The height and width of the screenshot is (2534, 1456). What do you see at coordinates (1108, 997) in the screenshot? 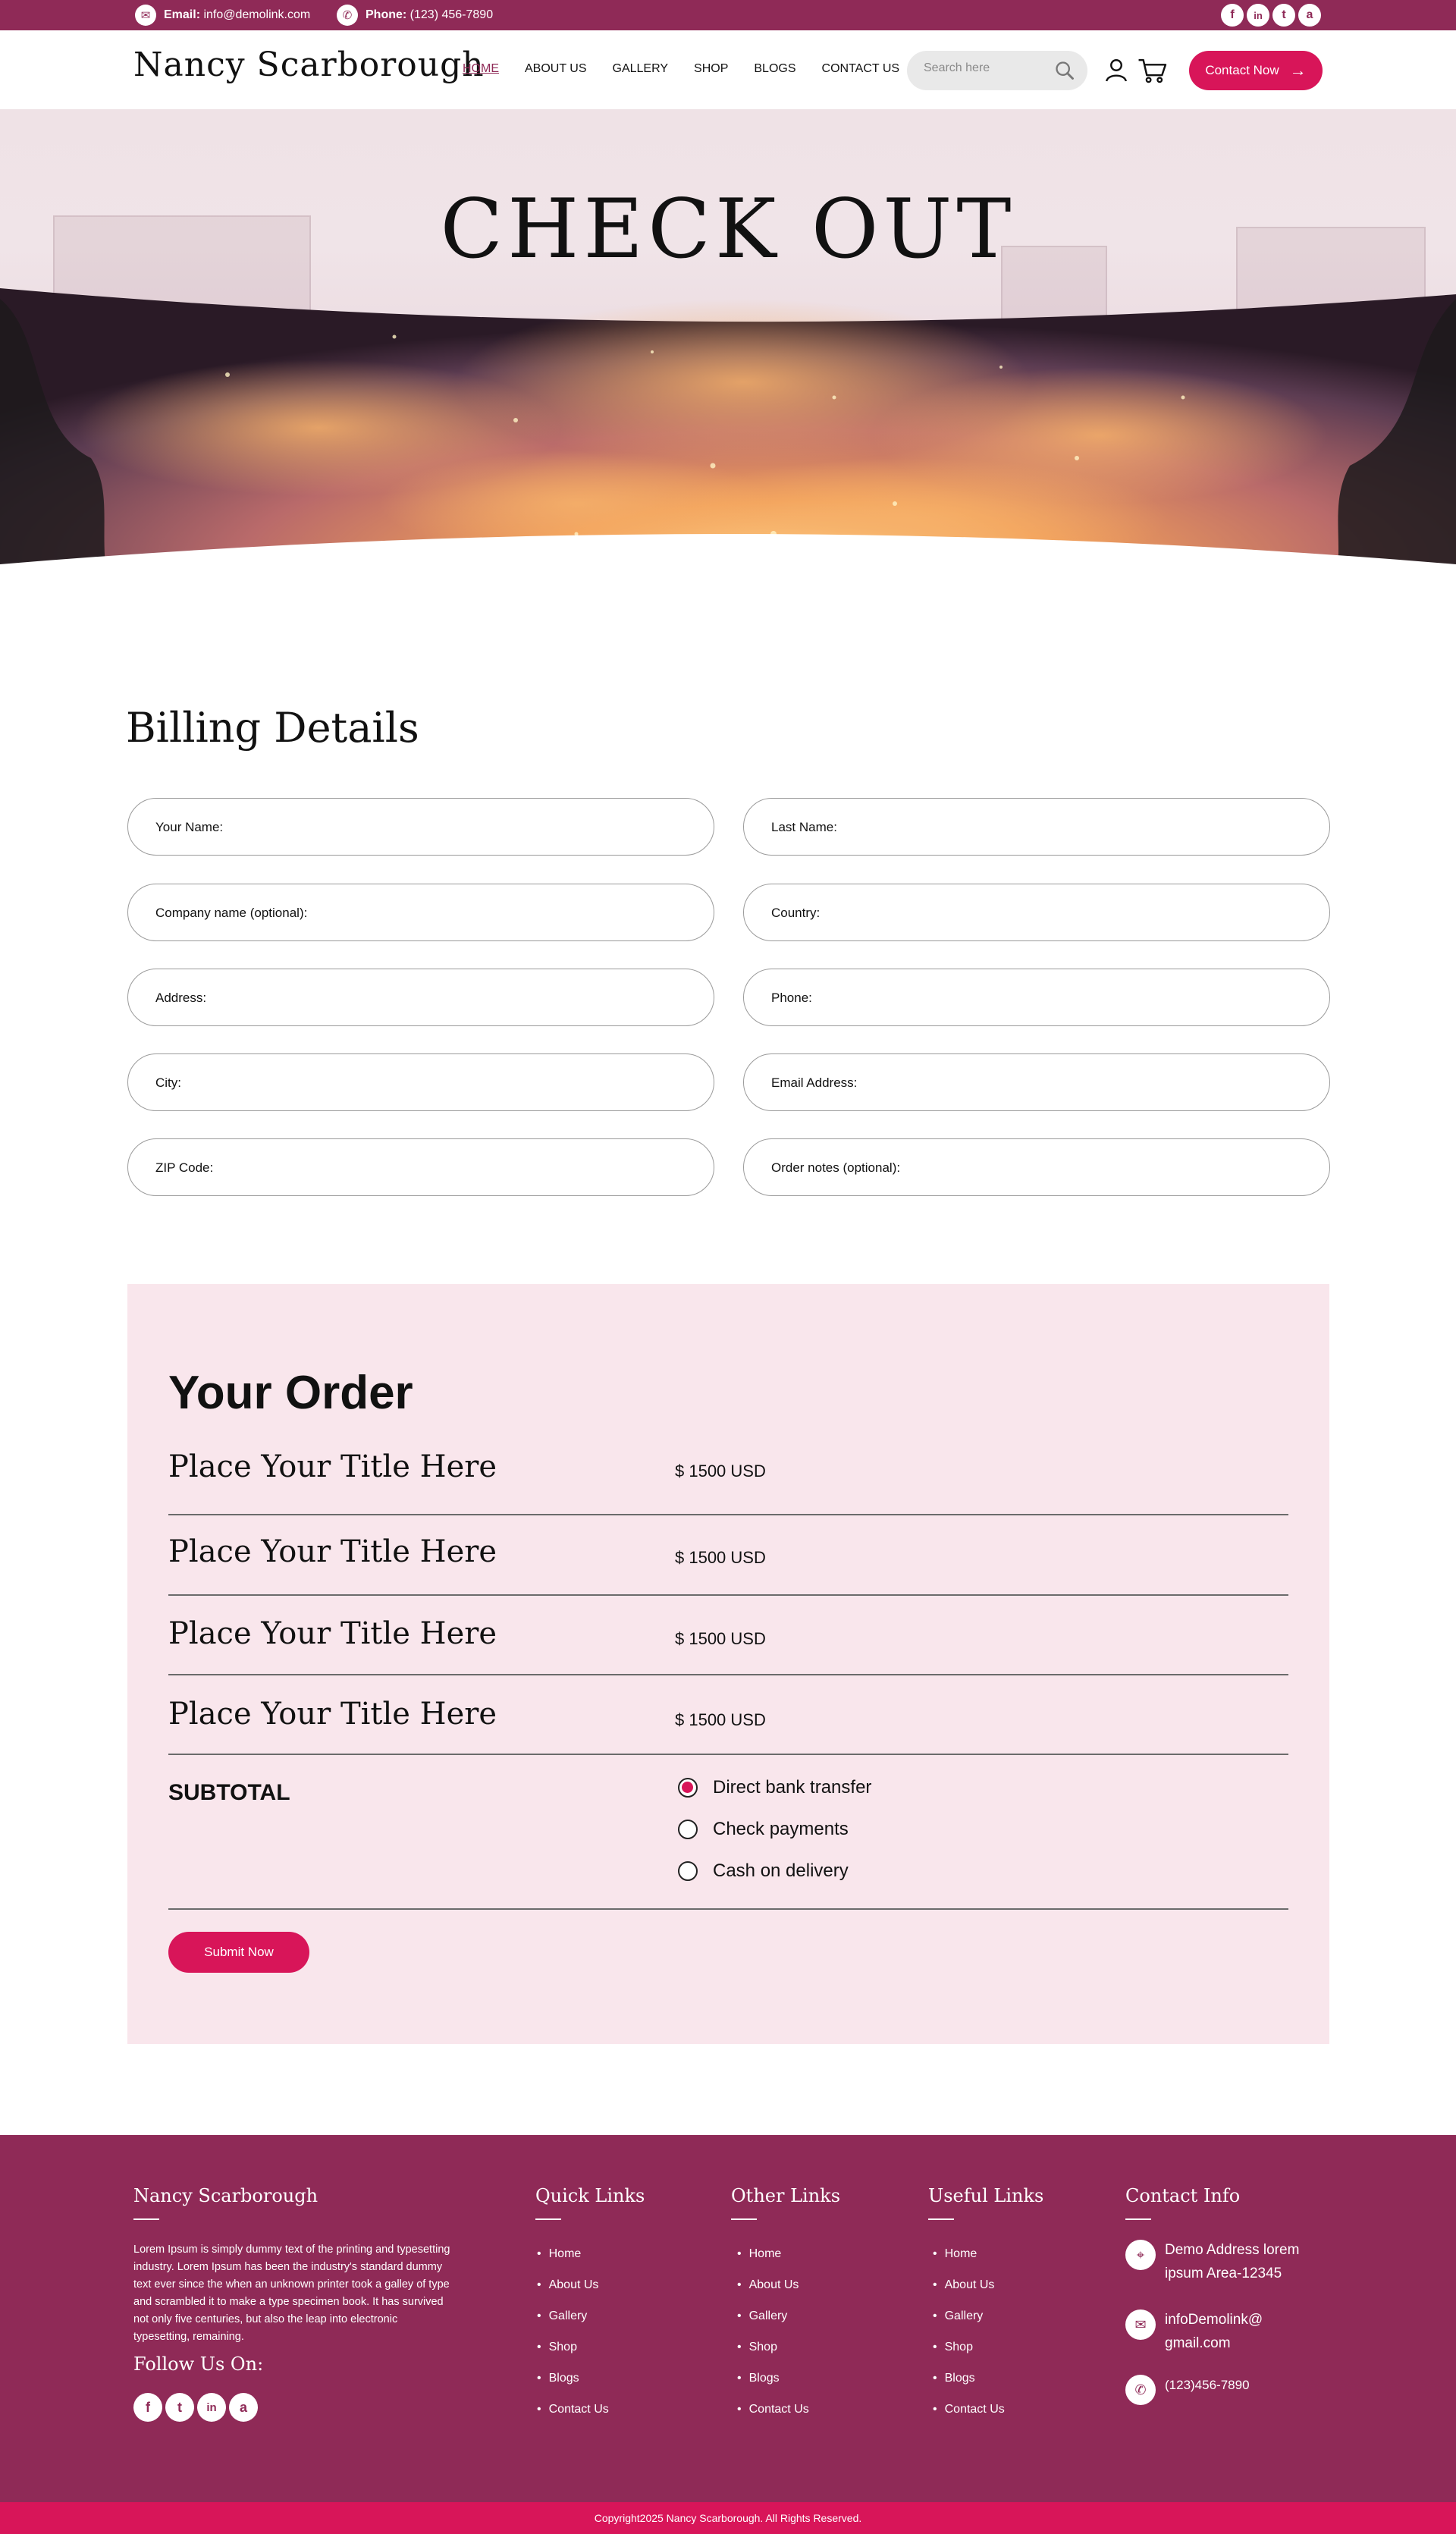
I see `phone-input` at bounding box center [1108, 997].